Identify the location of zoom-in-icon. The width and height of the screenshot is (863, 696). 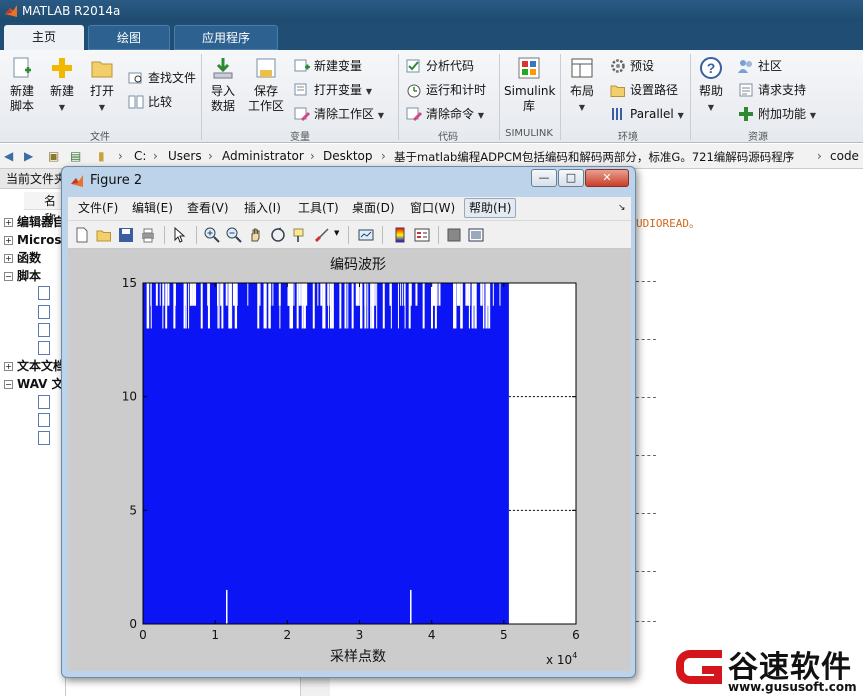
(212, 235).